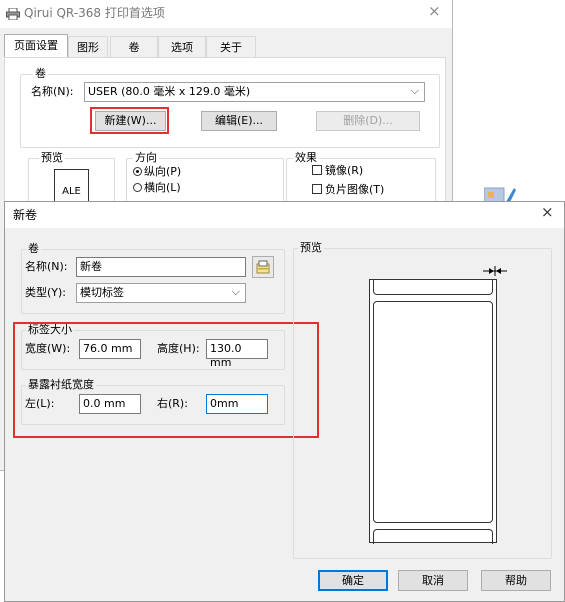  I want to click on width-marker-icon, so click(495, 272).